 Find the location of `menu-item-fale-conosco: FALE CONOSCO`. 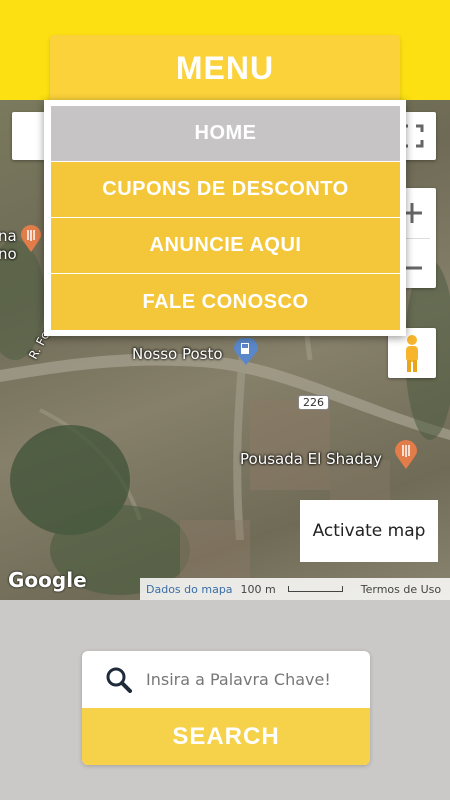

menu-item-fale-conosco: FALE CONOSCO is located at coordinates (225, 302).